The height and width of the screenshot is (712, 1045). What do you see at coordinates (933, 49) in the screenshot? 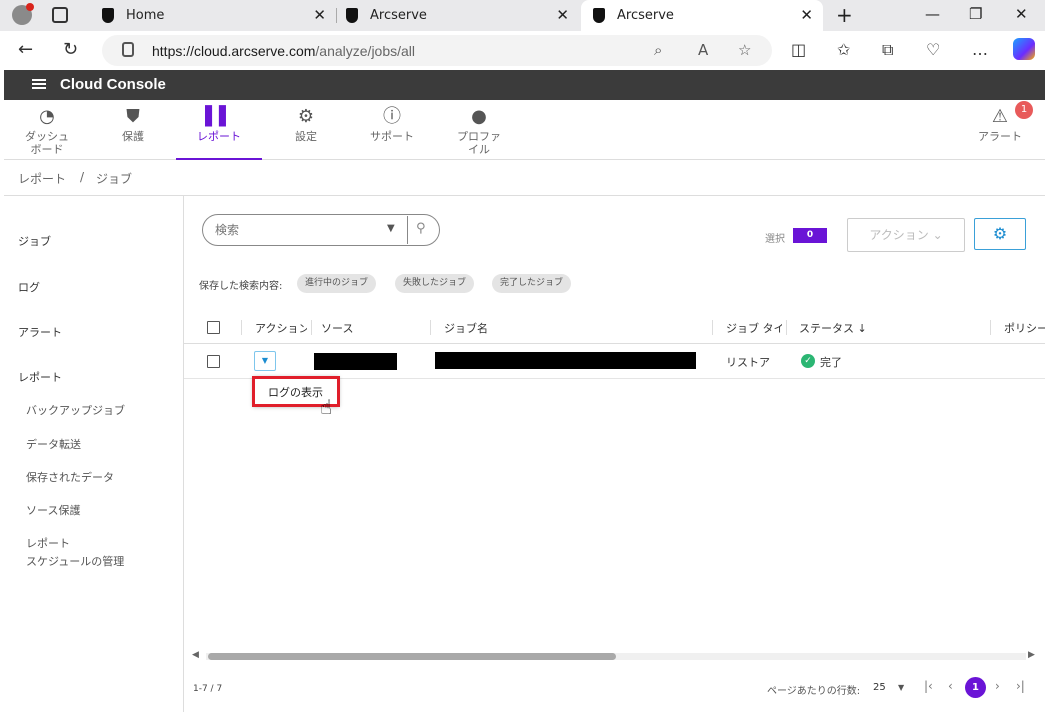
I see `browser-essentials-icon: ♡` at bounding box center [933, 49].